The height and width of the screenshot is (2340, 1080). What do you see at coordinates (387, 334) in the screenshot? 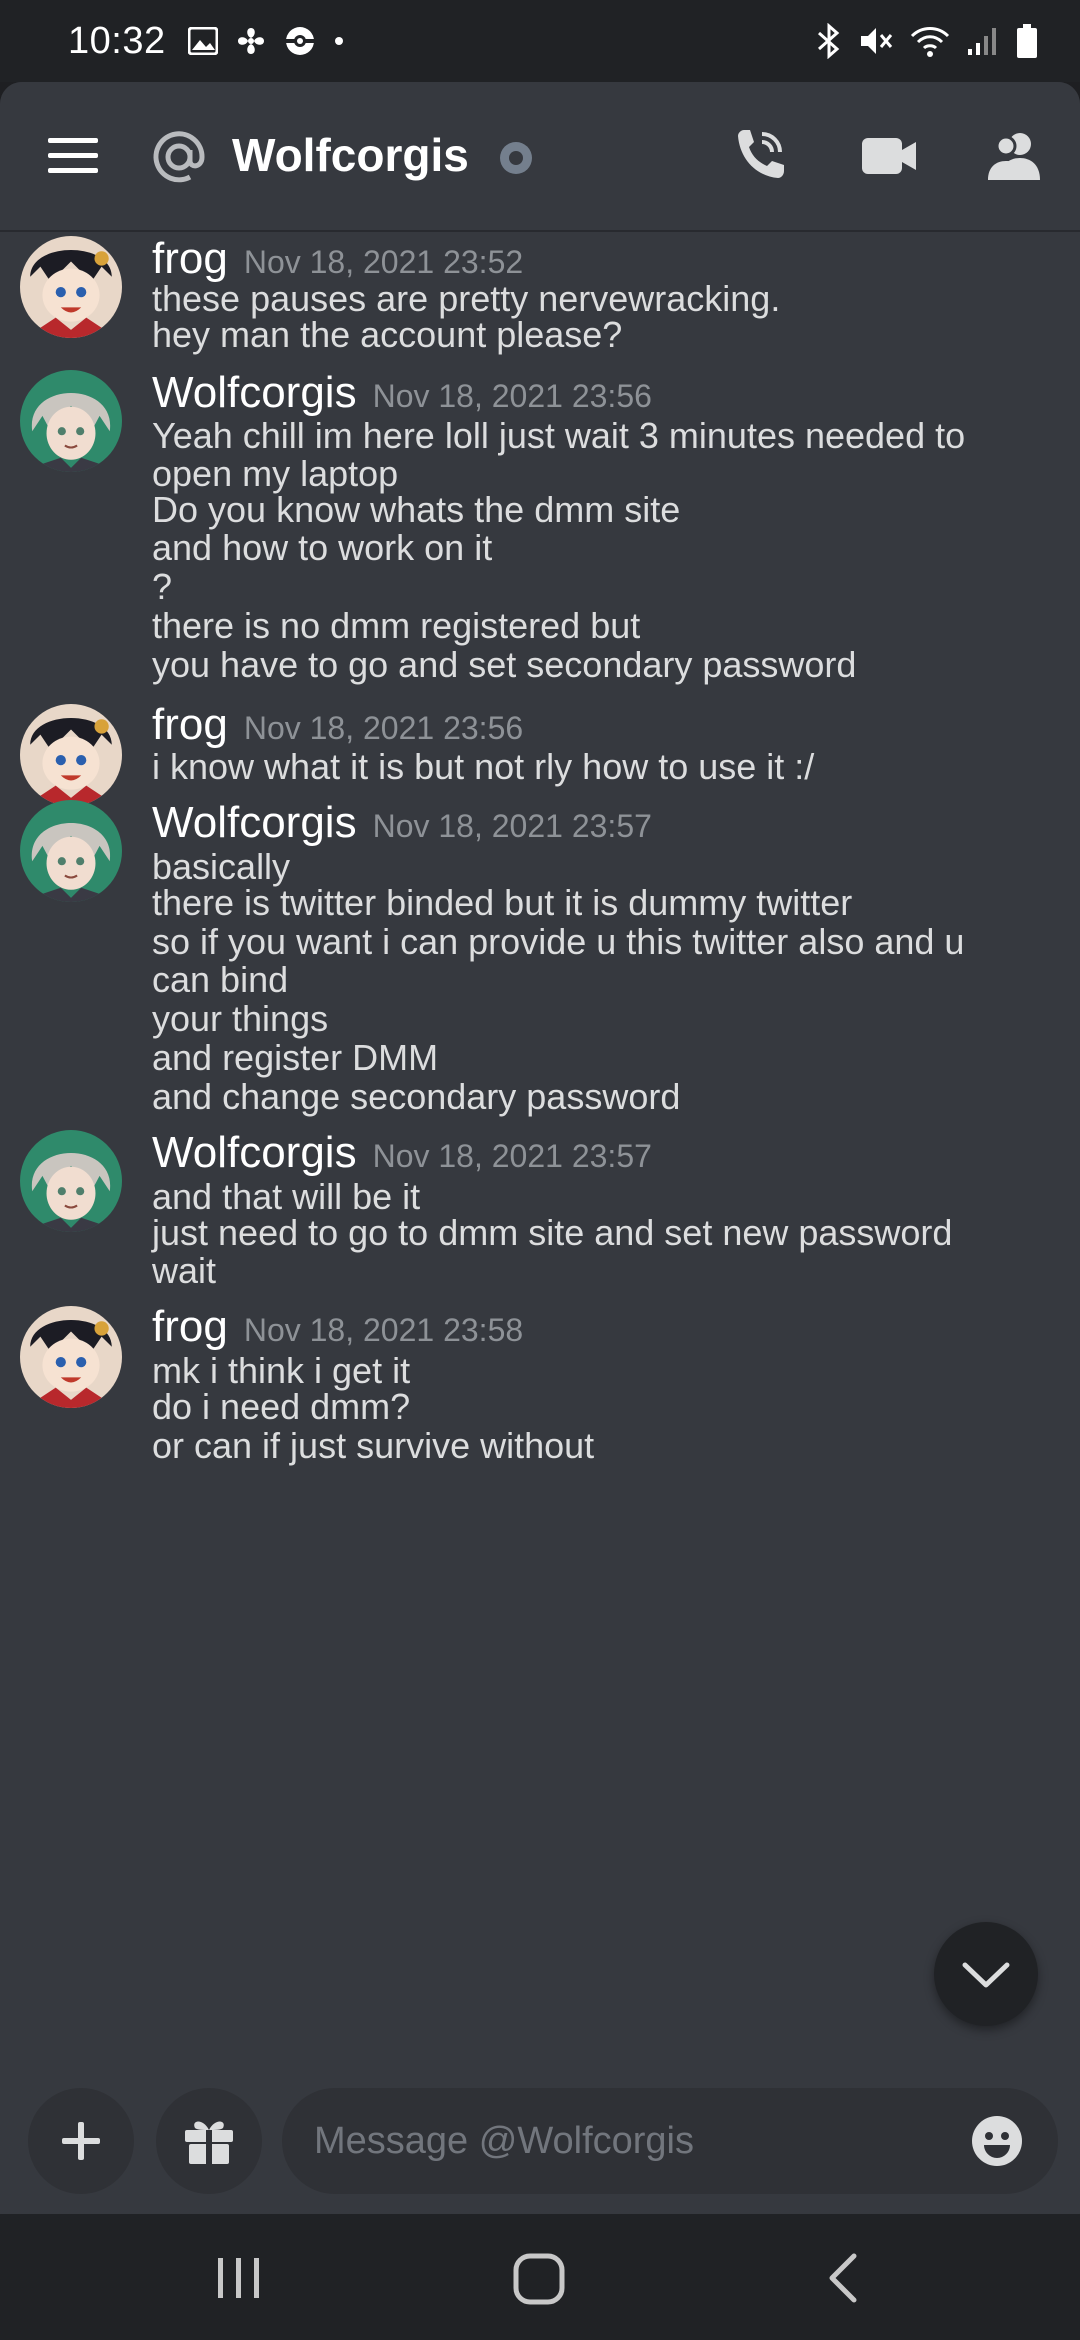
I see `message-text: hey man the account please?` at bounding box center [387, 334].